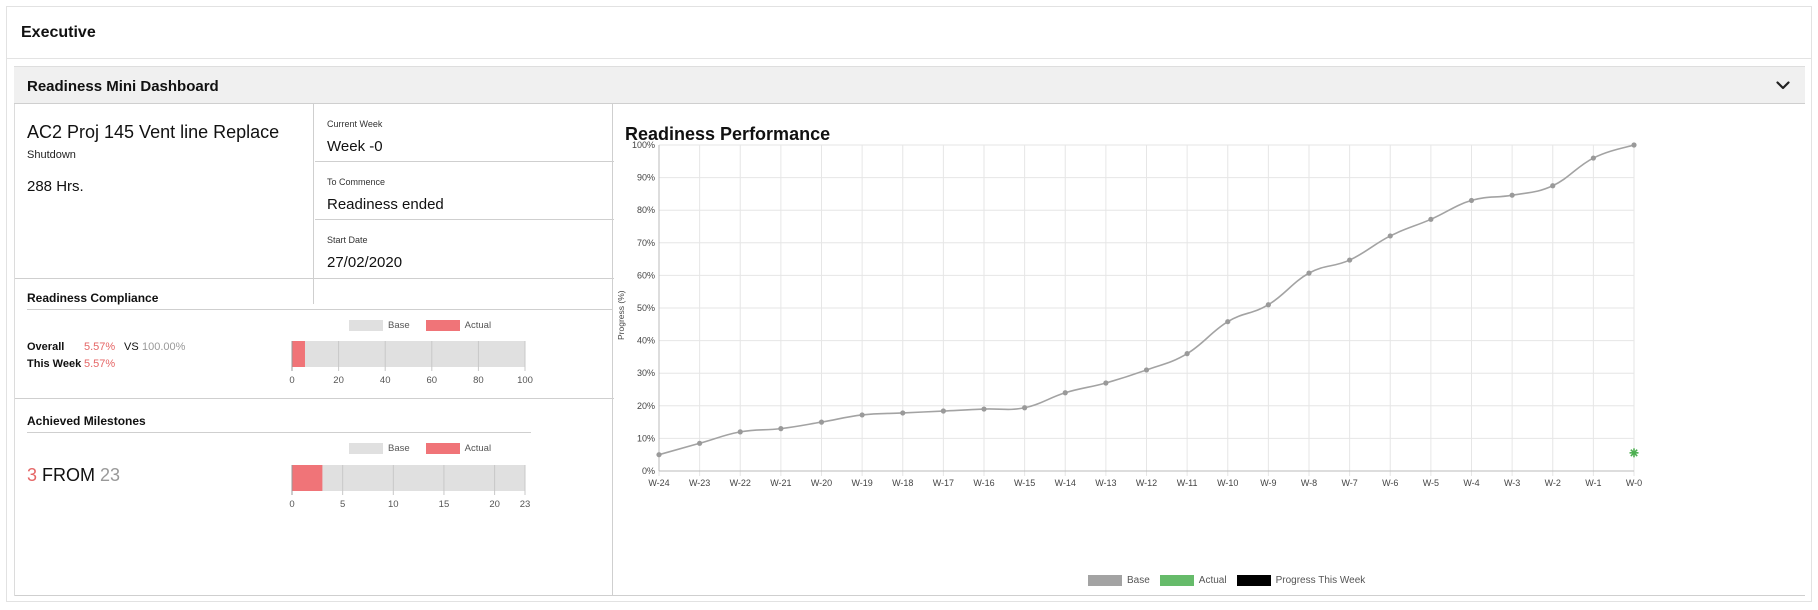  What do you see at coordinates (525, 380) in the screenshot?
I see `bar-tick-label: 100` at bounding box center [525, 380].